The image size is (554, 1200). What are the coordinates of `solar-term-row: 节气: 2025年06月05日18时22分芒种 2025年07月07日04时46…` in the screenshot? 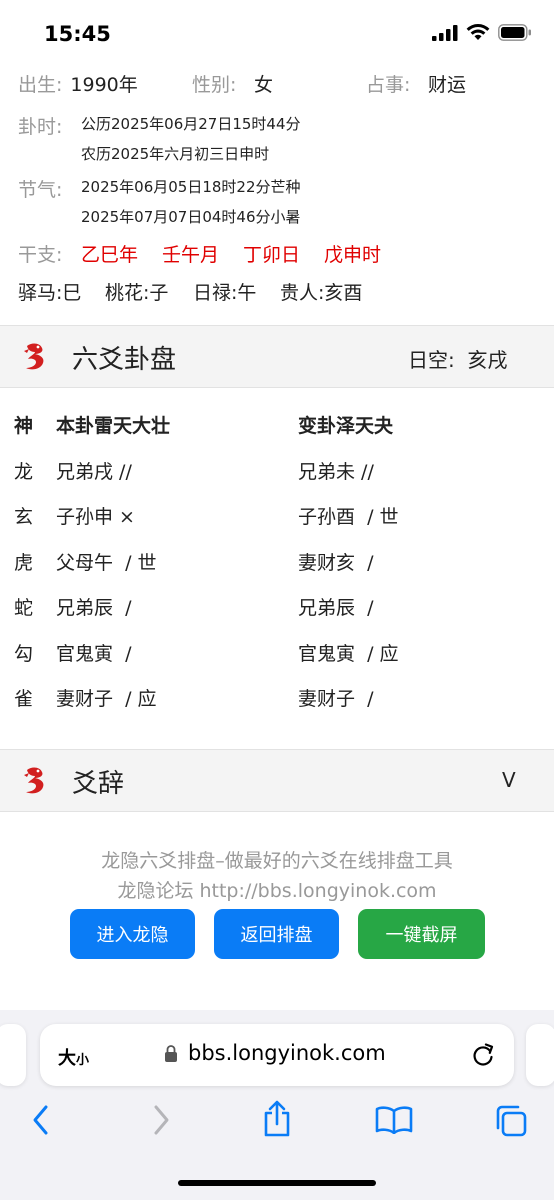 It's located at (278, 203).